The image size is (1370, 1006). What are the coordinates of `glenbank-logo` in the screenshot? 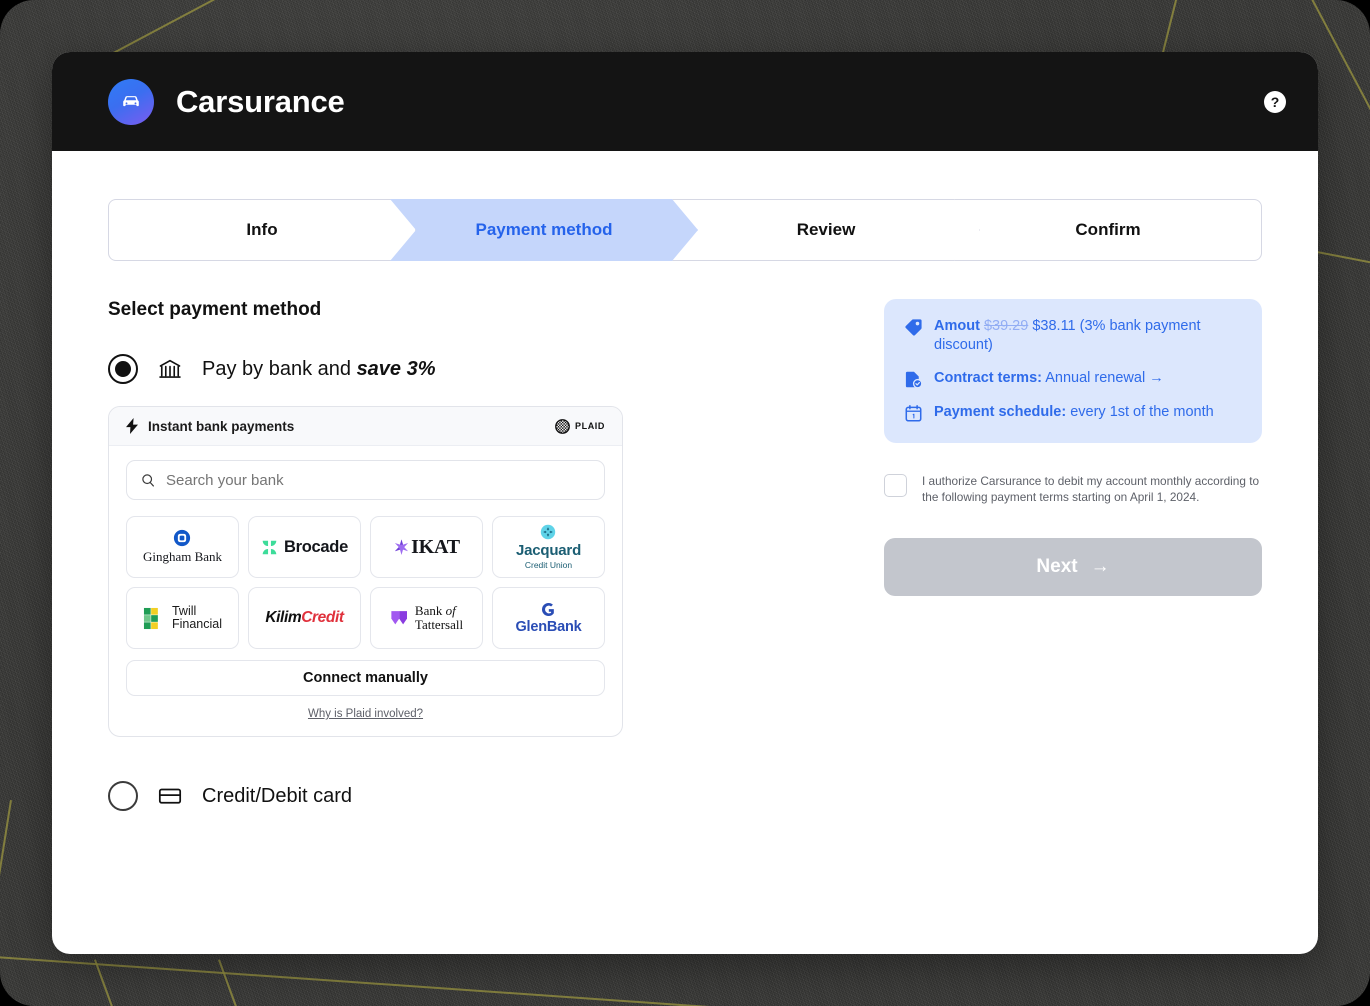 It's located at (547, 609).